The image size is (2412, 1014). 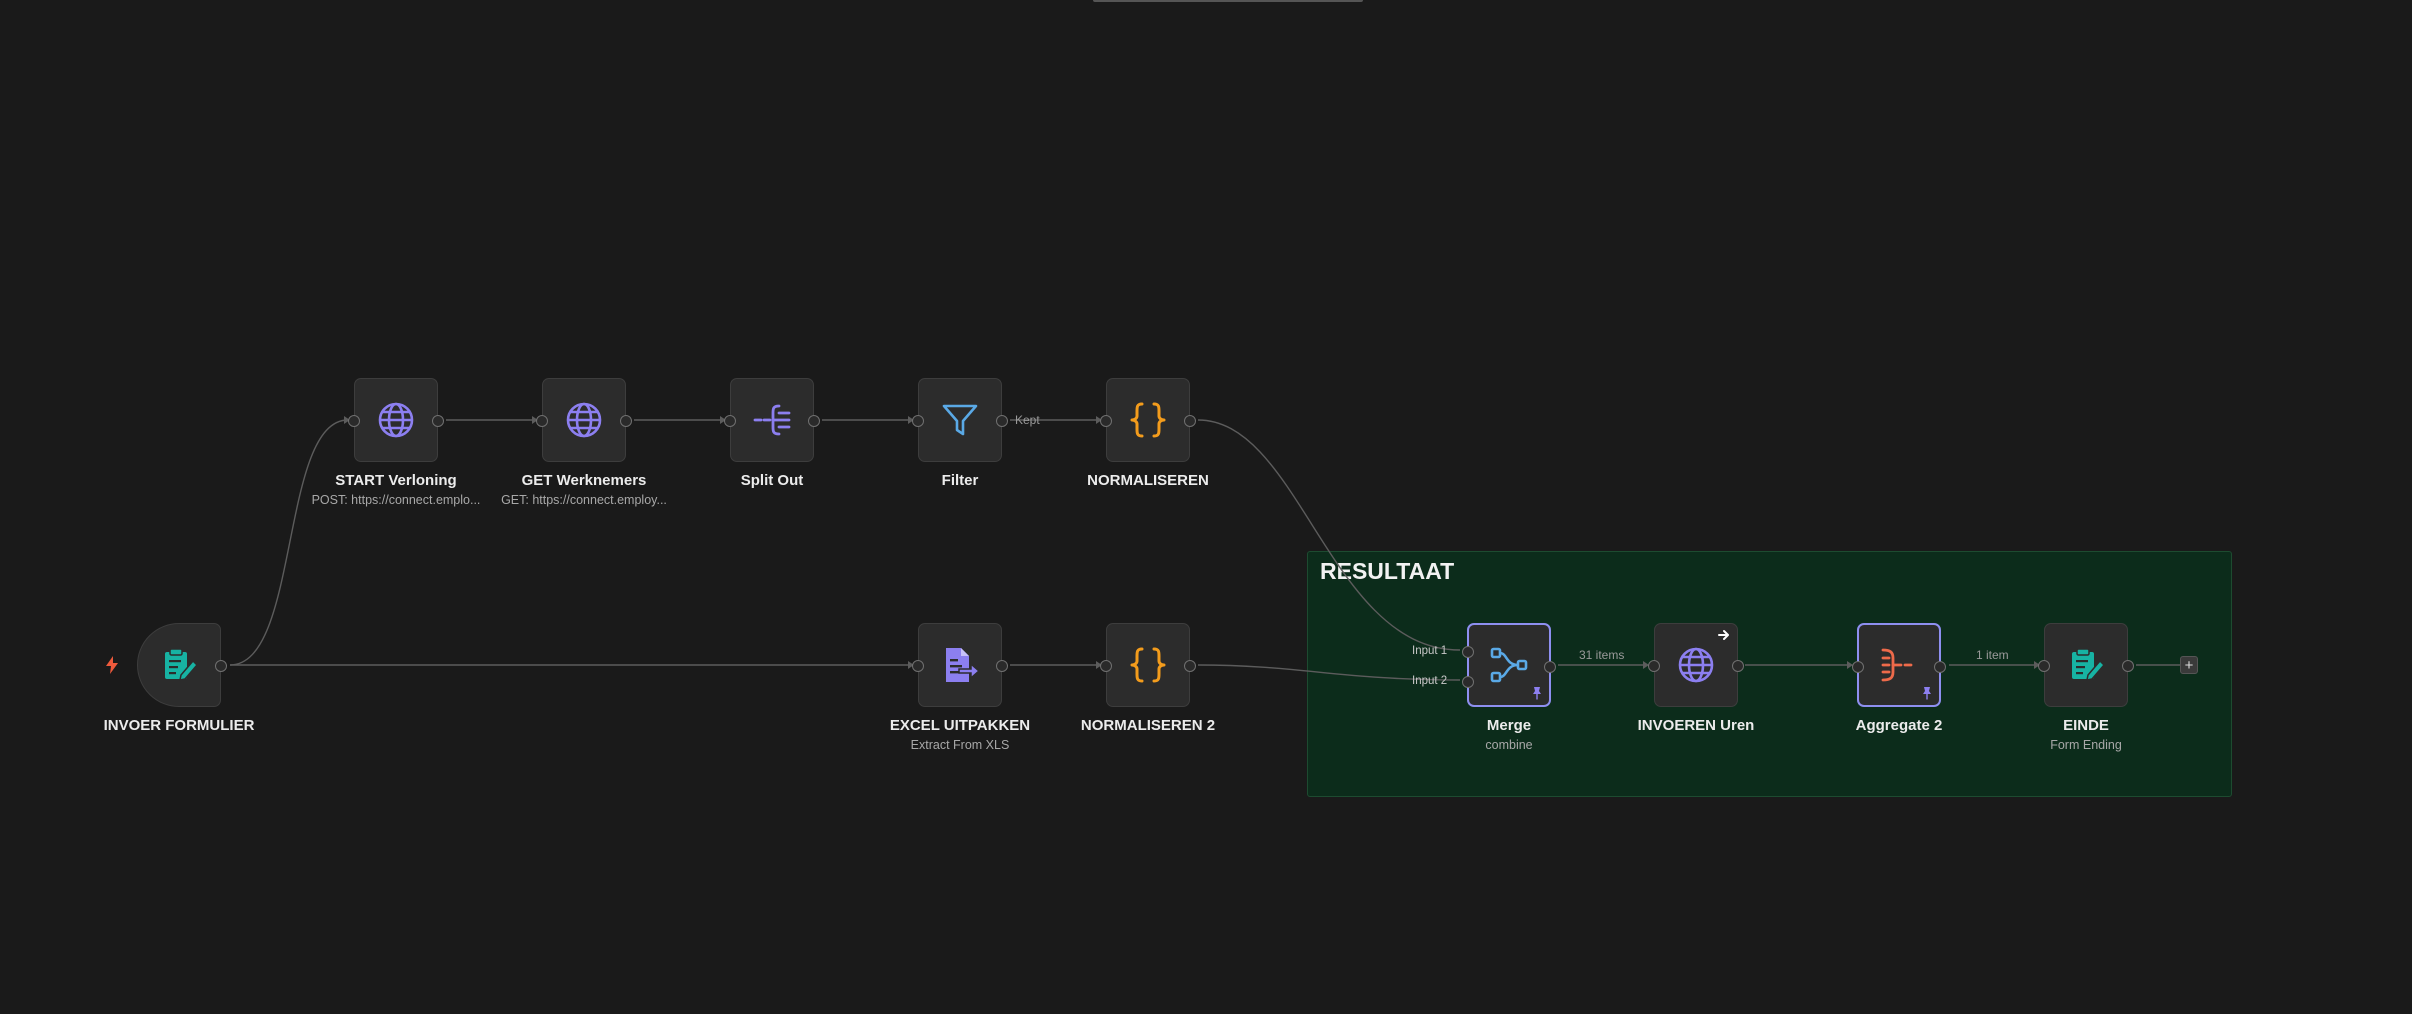 What do you see at coordinates (112, 665) in the screenshot?
I see `trigger-bolt-icon` at bounding box center [112, 665].